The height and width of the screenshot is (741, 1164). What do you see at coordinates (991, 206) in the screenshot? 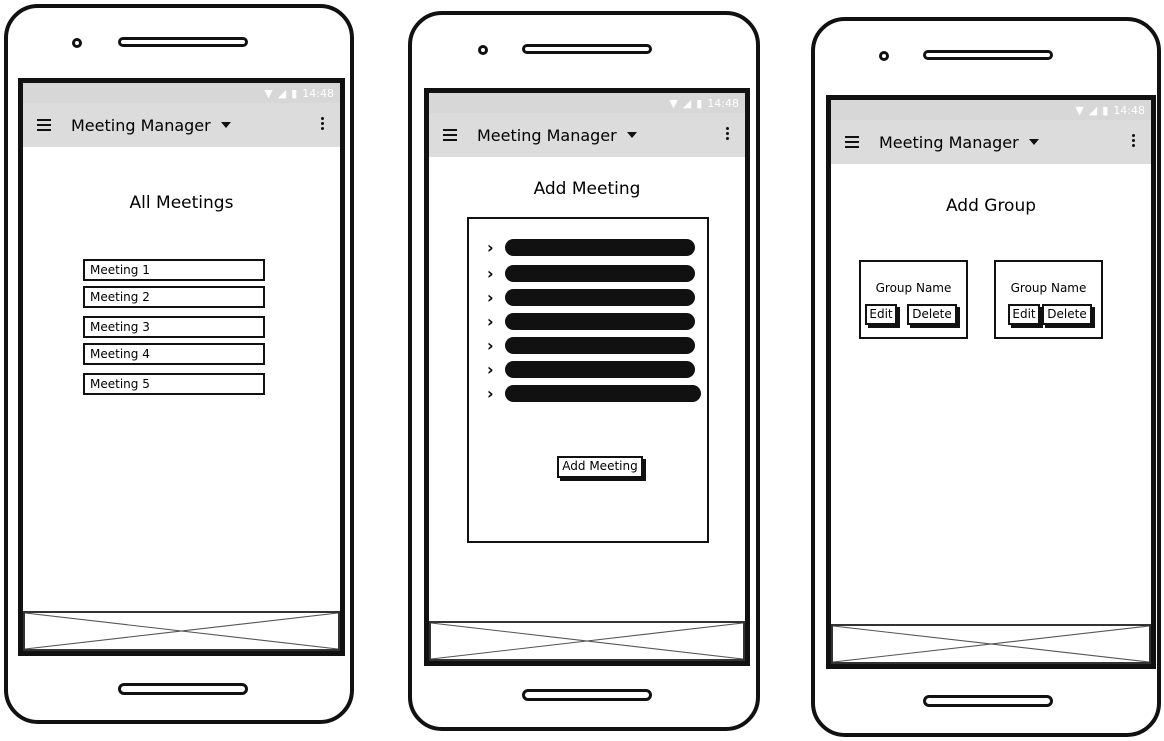
I see `page-title: Add Group` at bounding box center [991, 206].